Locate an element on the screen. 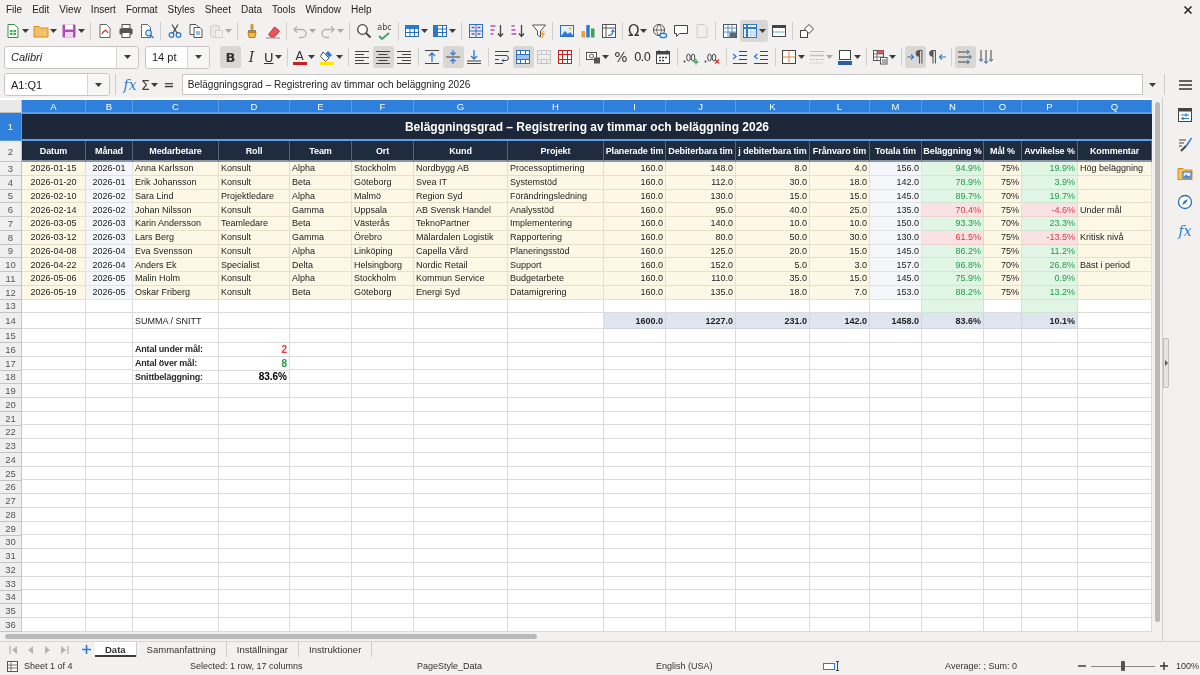  menu-item: Sheet is located at coordinates (217, 9).